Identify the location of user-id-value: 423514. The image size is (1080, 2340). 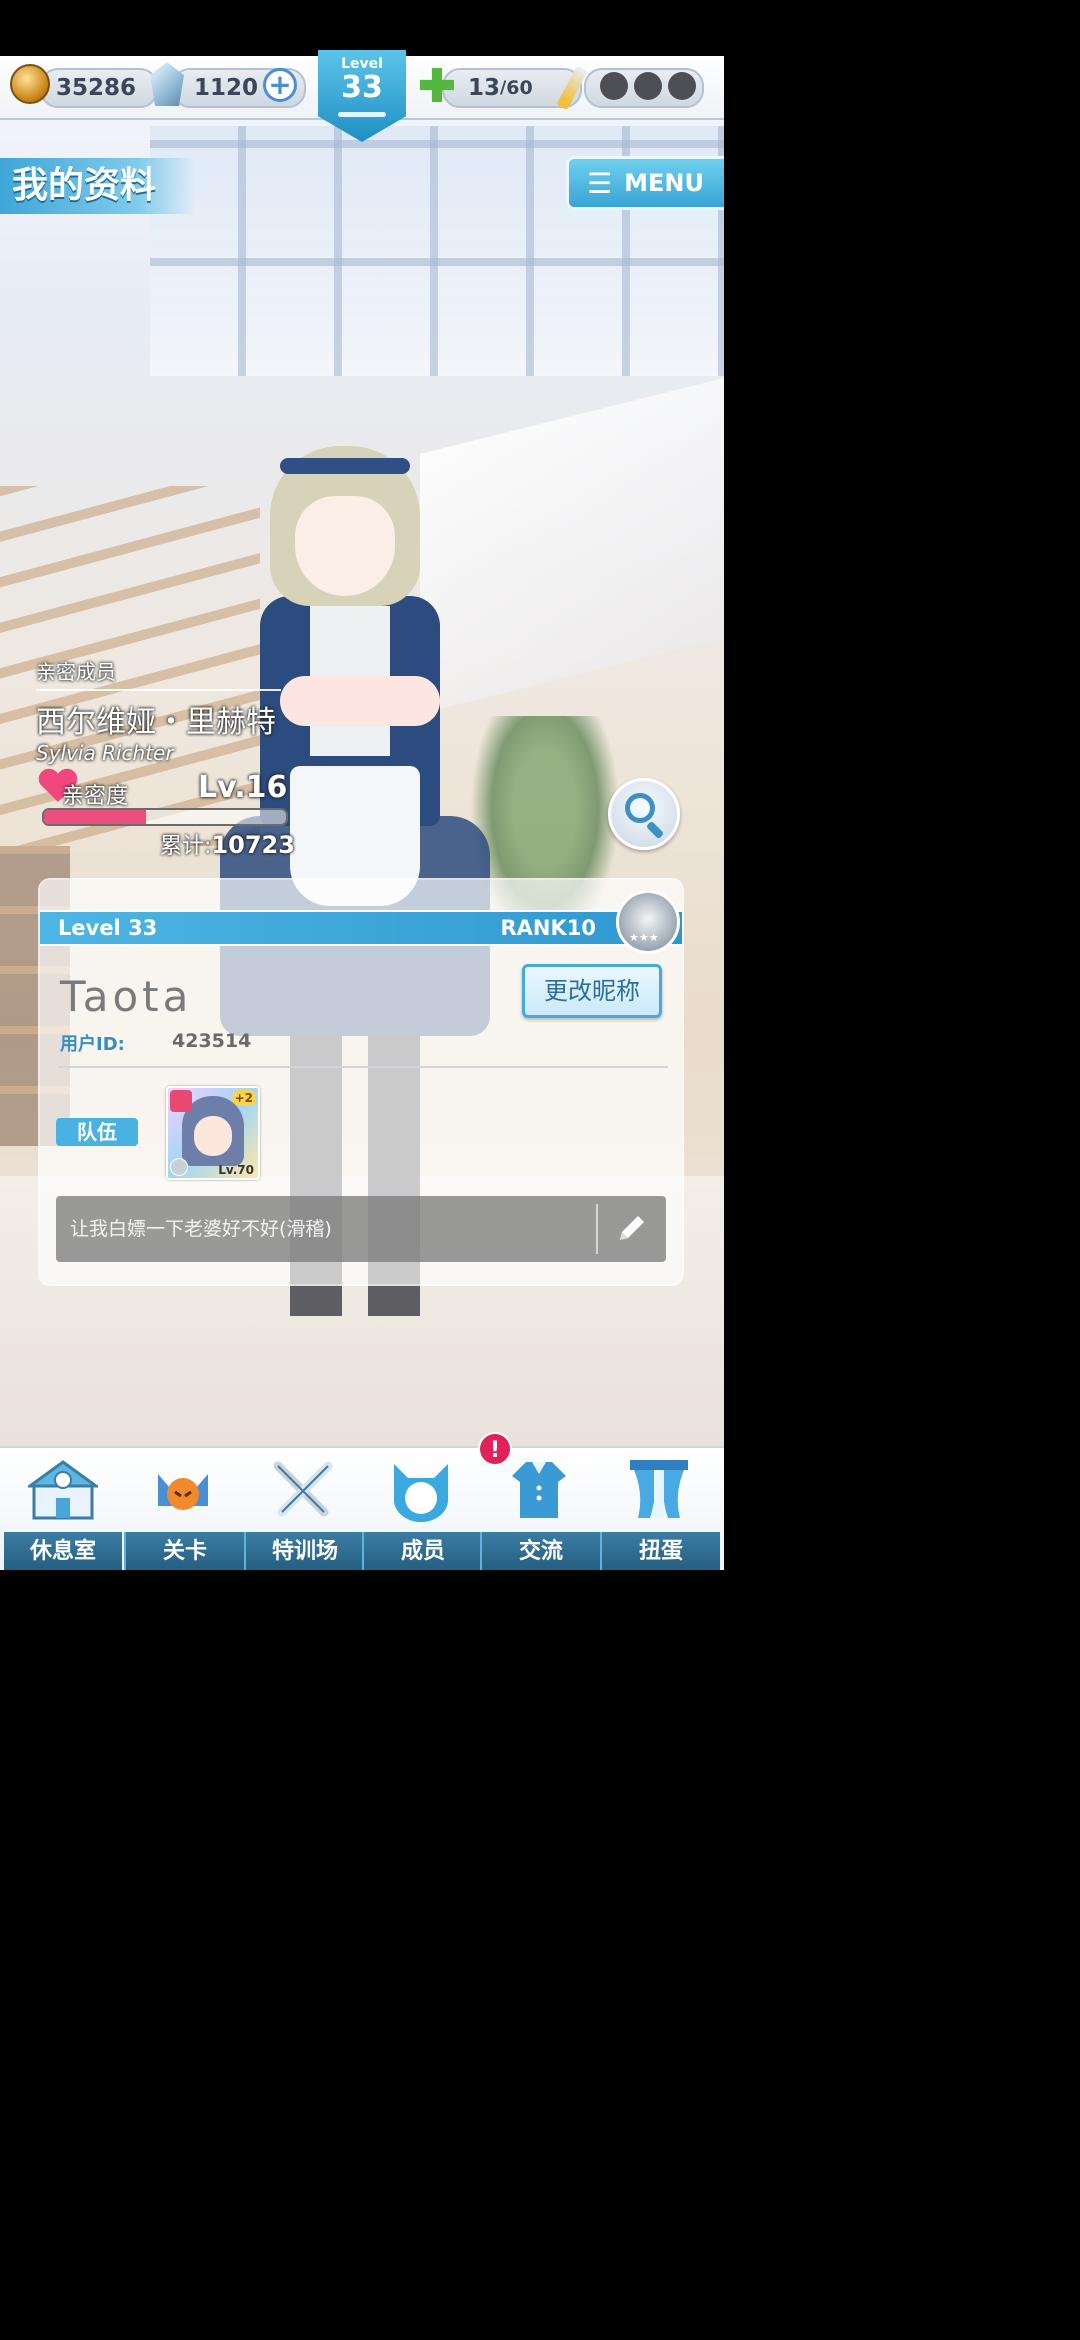
(212, 1041).